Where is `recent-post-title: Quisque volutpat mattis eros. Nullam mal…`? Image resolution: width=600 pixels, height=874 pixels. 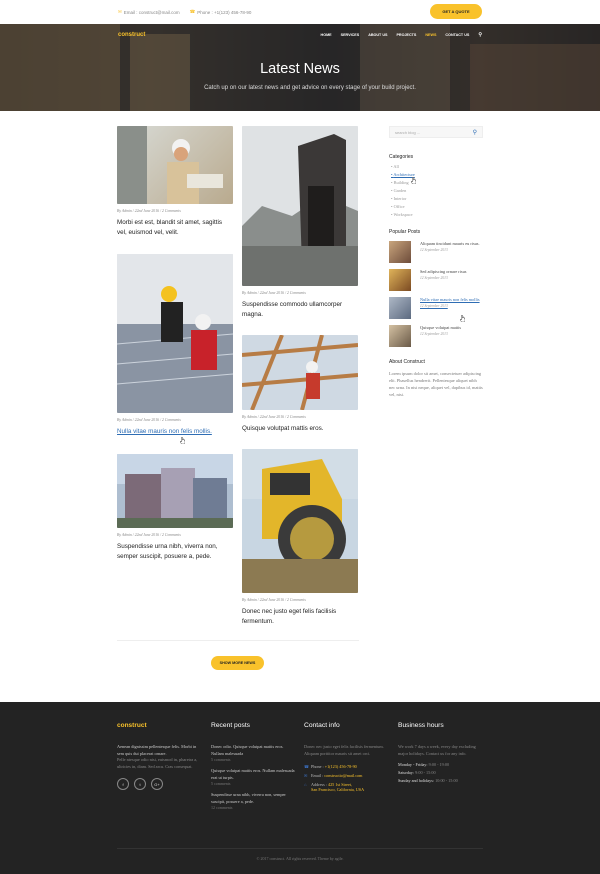 recent-post-title: Quisque volutpat mattis eros. Nullam mal… is located at coordinates (253, 774).